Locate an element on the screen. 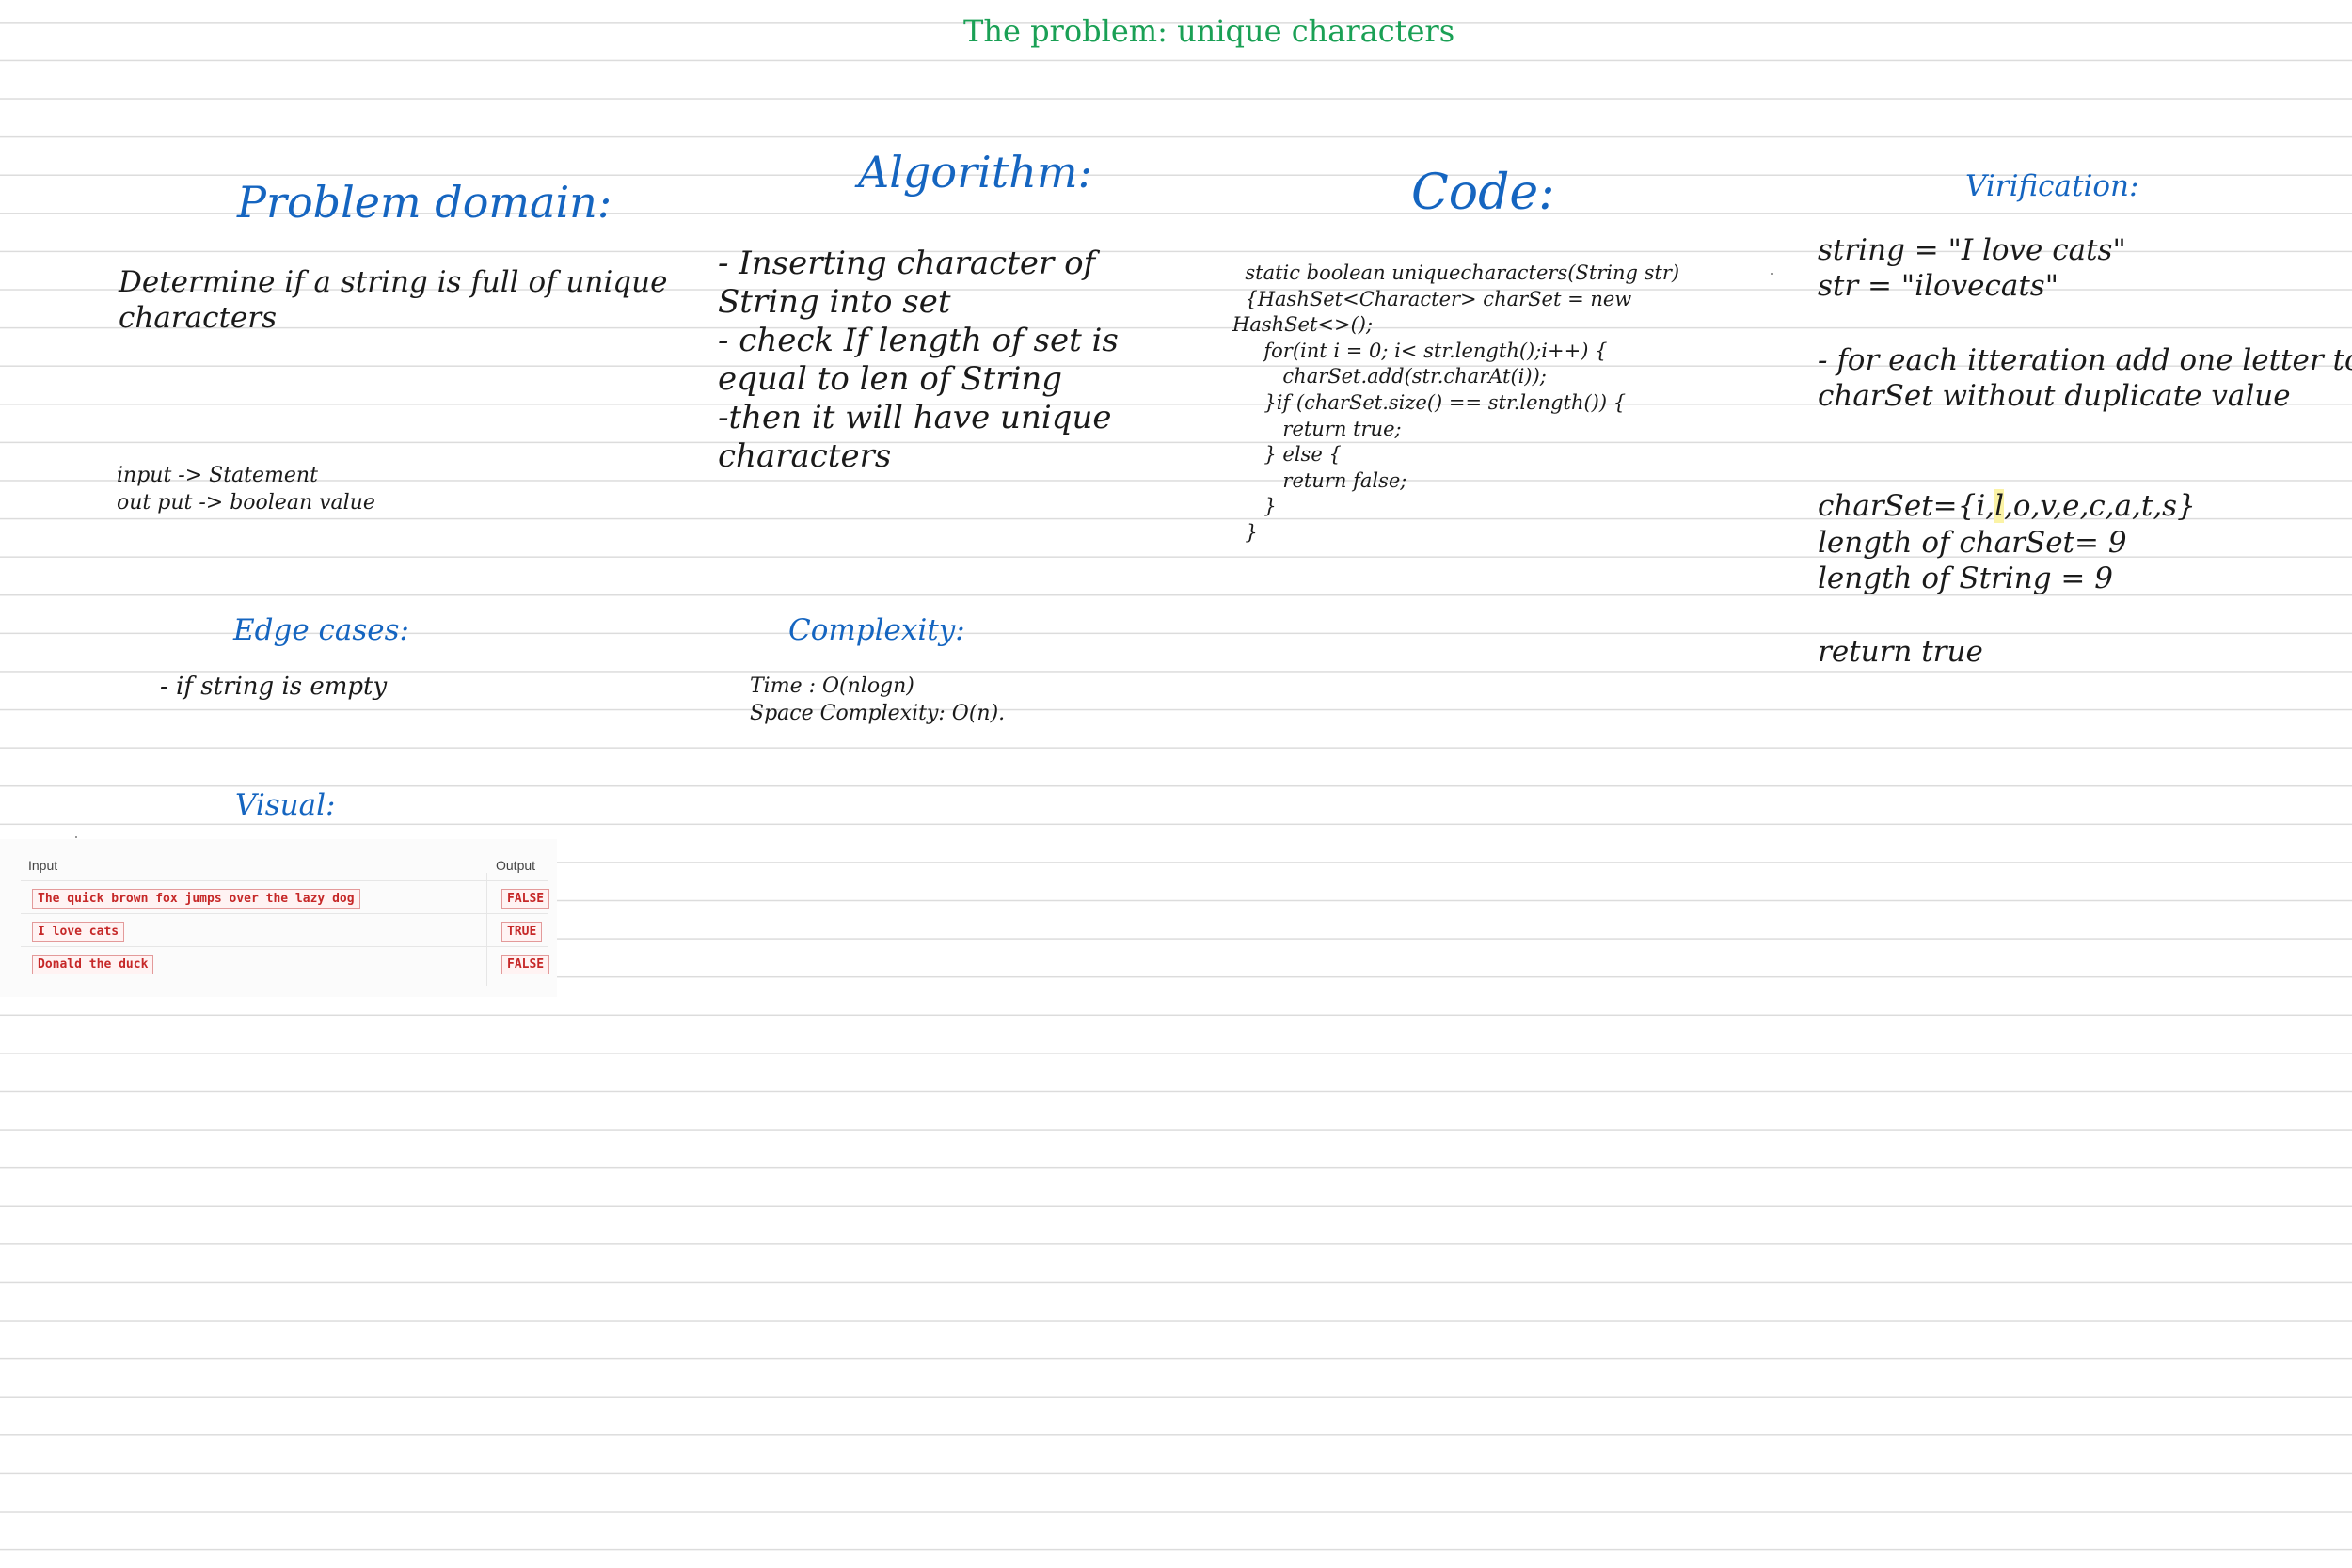 The height and width of the screenshot is (1568, 2352). charset-suffix: ,o,v,e,c,a,t,s} is located at coordinates (2100, 506).